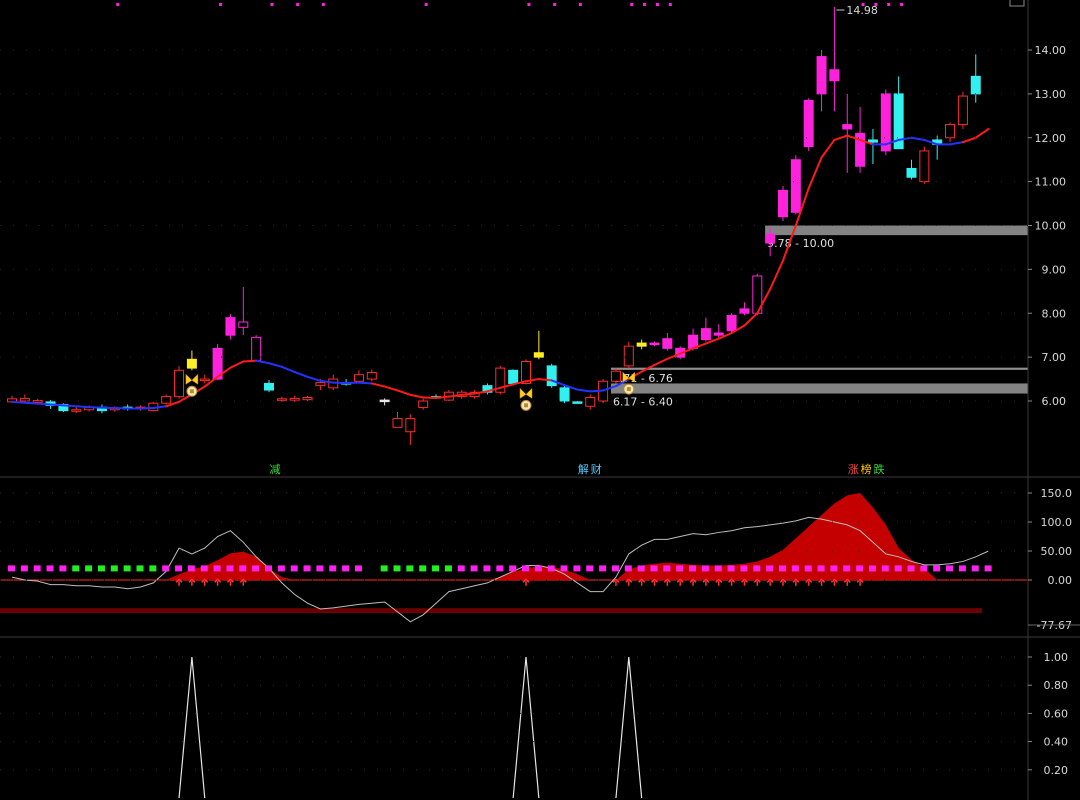 The width and height of the screenshot is (1080, 800). I want to click on signal-label: 榜, so click(866, 469).